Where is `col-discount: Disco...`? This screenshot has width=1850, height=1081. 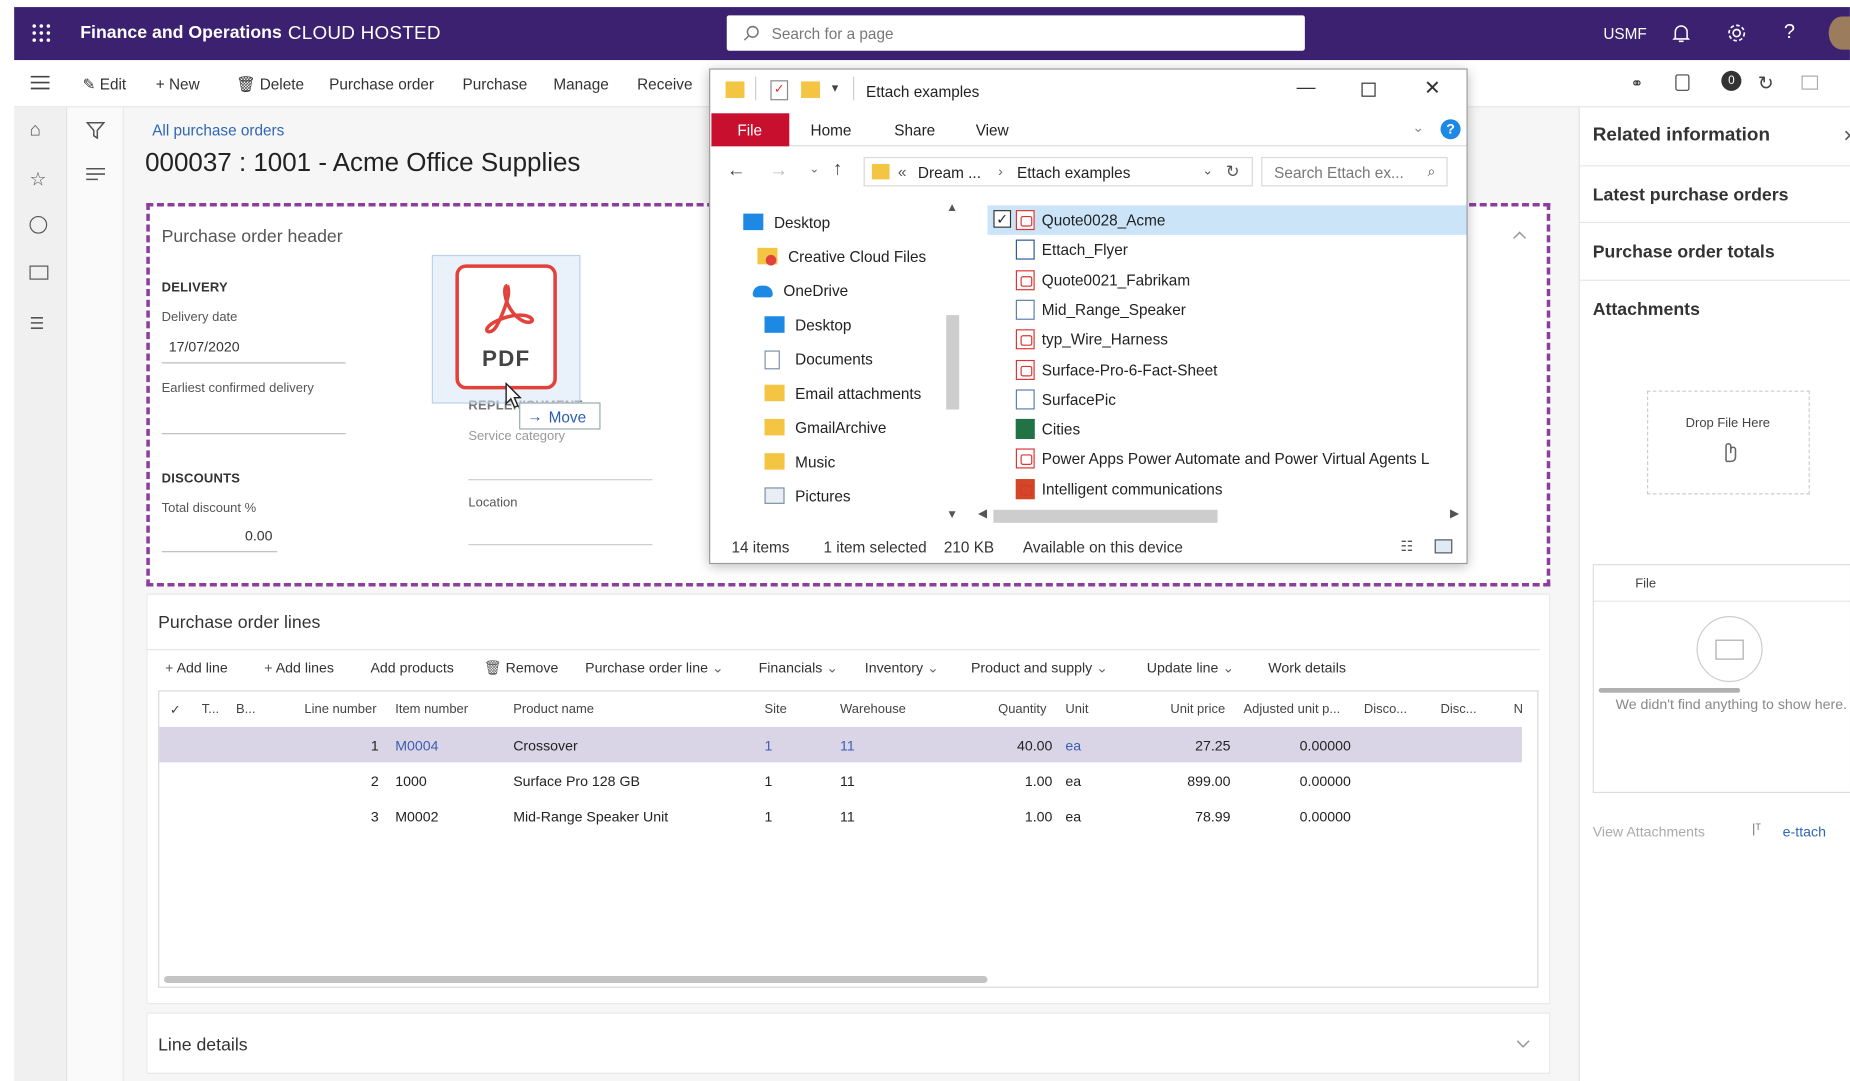
col-discount: Disco... is located at coordinates (1385, 709).